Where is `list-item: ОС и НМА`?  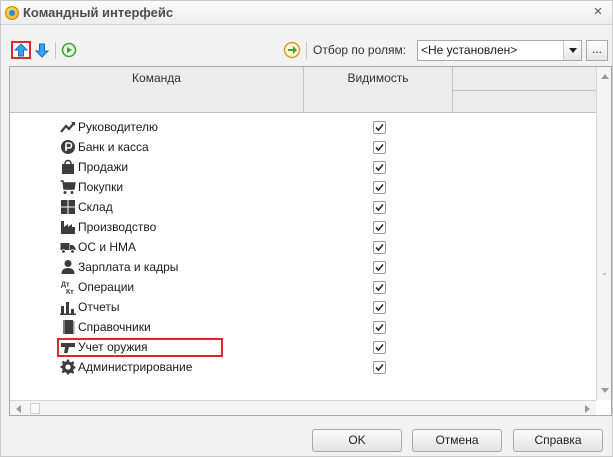 list-item: ОС и НМА is located at coordinates (303, 247).